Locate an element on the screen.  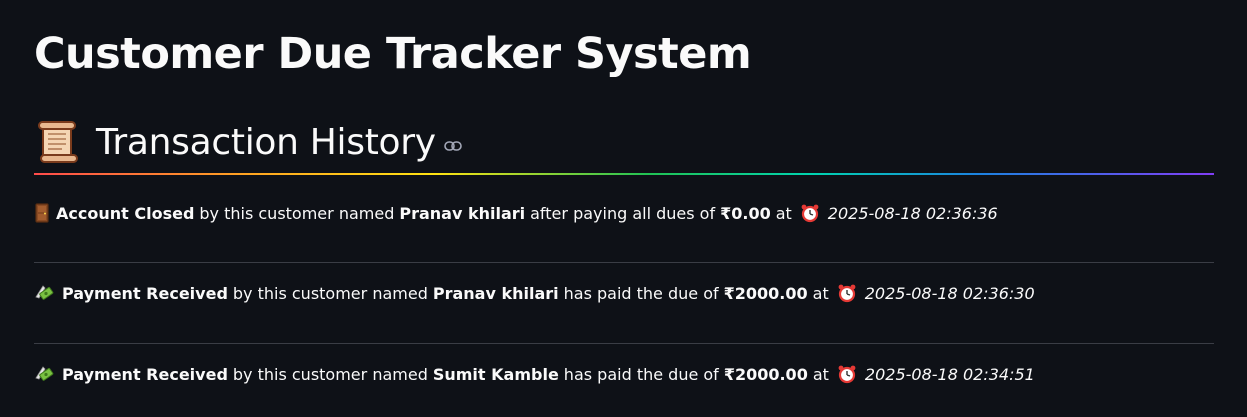
transaction-timestamp: 2025-08-18 02:36:30 is located at coordinates (949, 293).